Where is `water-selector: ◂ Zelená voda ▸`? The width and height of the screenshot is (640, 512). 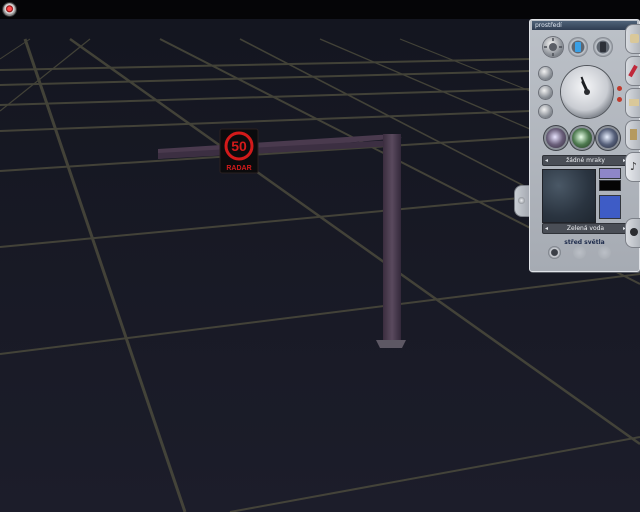 water-selector: ◂ Zelená voda ▸ is located at coordinates (585, 228).